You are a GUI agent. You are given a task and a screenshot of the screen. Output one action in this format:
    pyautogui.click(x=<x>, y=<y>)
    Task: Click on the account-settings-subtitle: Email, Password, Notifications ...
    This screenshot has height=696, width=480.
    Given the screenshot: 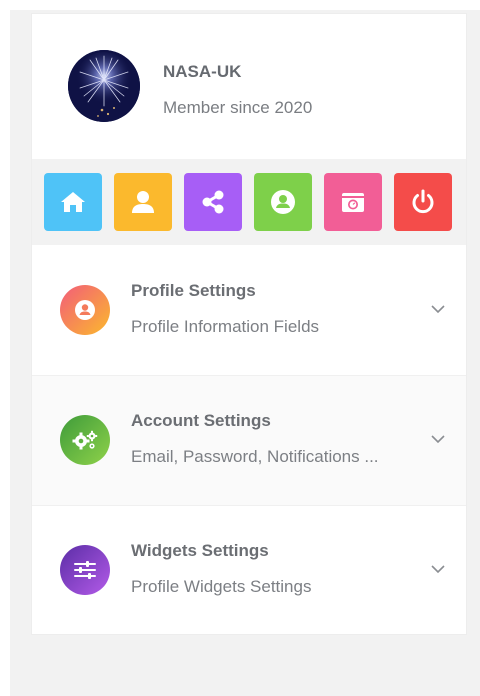 What is the action you would take?
    pyautogui.click(x=255, y=456)
    